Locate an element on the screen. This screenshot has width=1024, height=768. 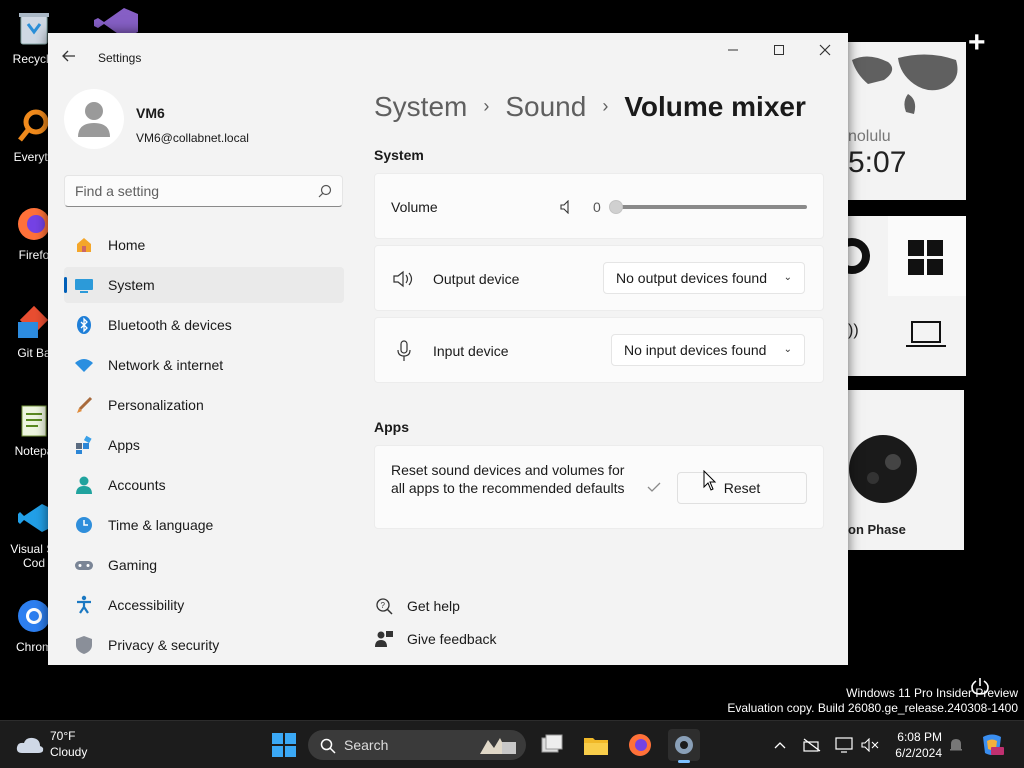
active-indicator is located at coordinates (65, 285).